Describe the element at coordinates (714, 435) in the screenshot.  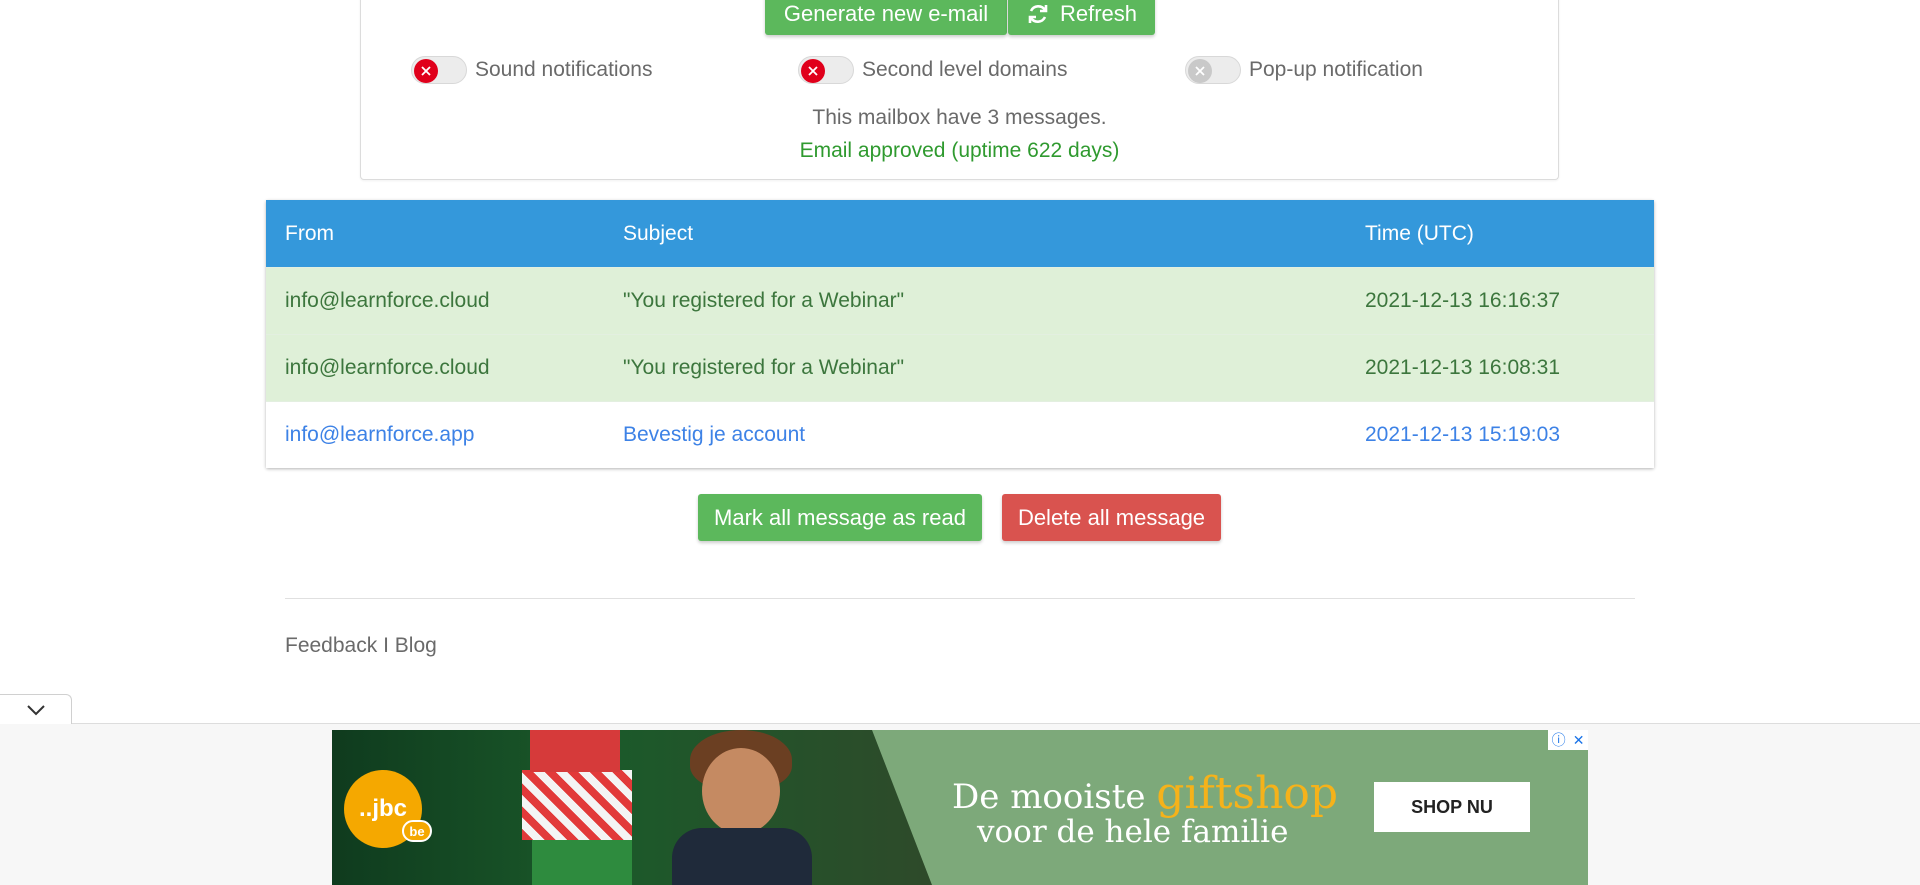
I see `row-subject: Bevestig je account` at that location.